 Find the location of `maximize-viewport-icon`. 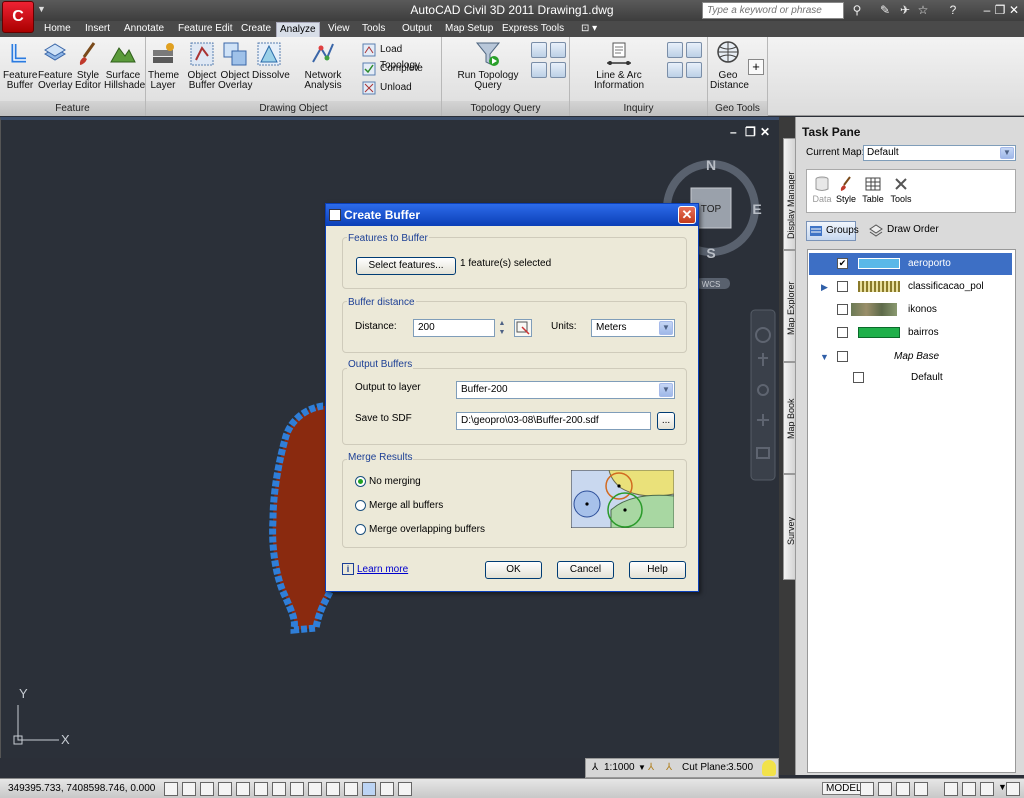

maximize-viewport-icon is located at coordinates (921, 789).